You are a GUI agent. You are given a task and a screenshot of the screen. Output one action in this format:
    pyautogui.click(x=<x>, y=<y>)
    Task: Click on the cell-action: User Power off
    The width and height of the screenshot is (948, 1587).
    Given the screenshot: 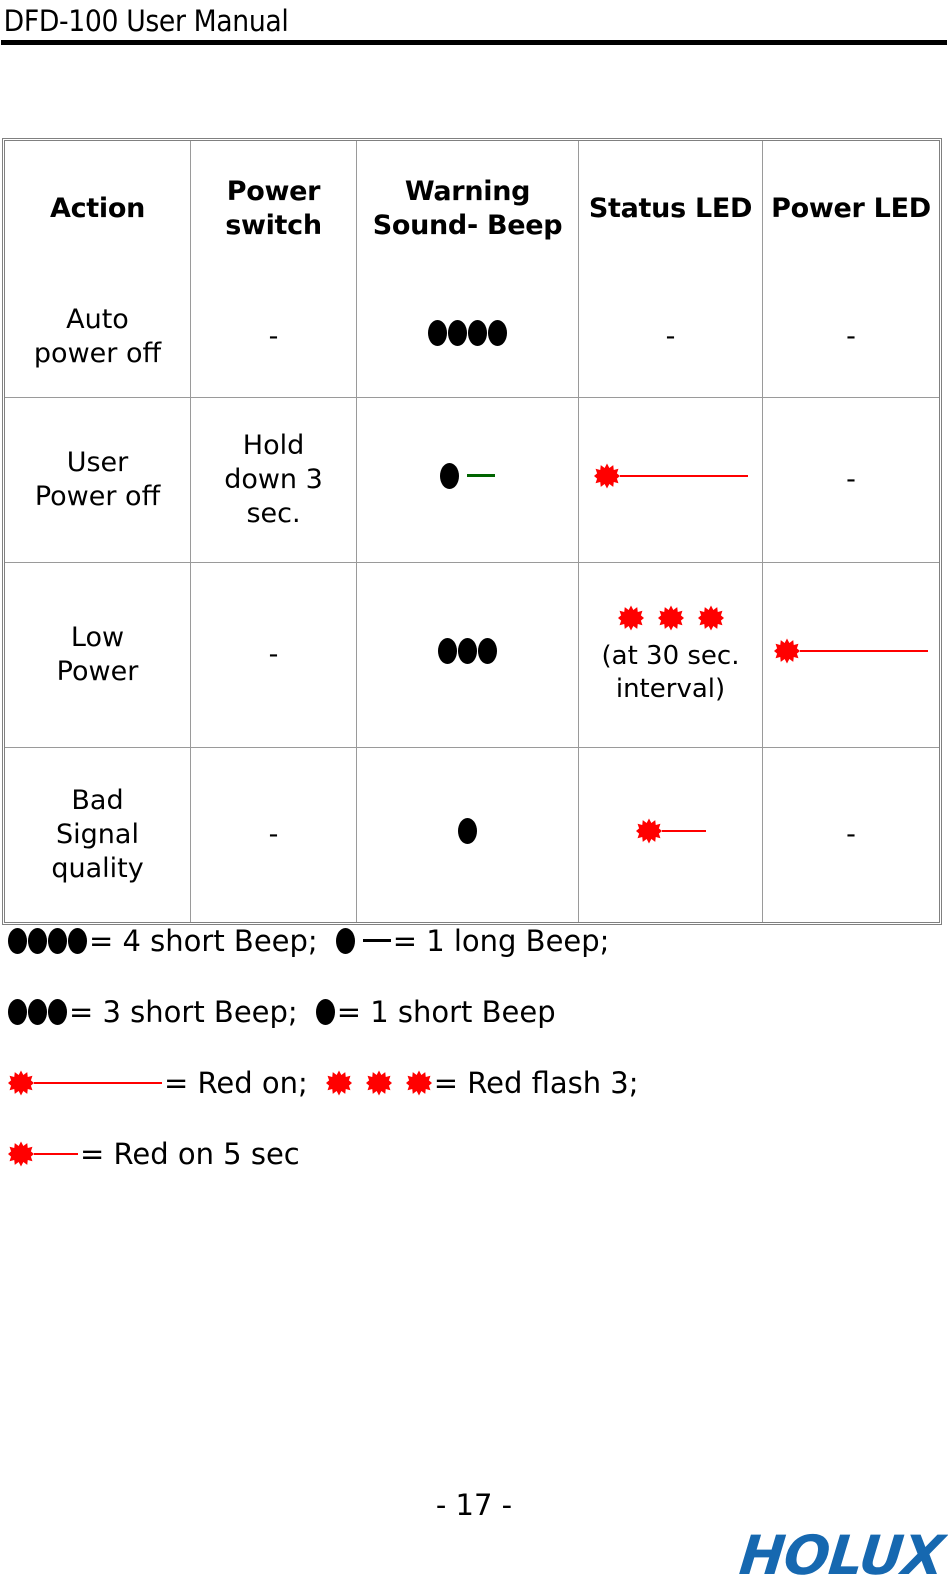 What is the action you would take?
    pyautogui.click(x=98, y=480)
    